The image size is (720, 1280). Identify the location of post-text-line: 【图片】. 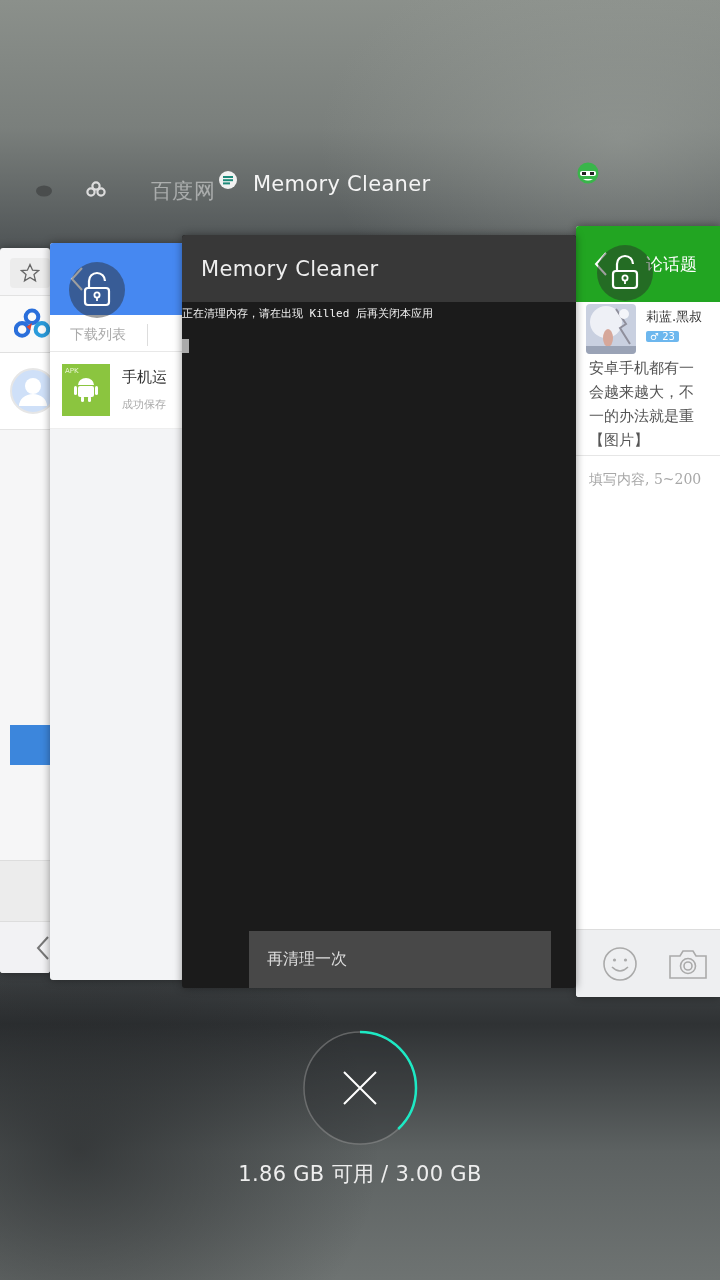
(619, 440).